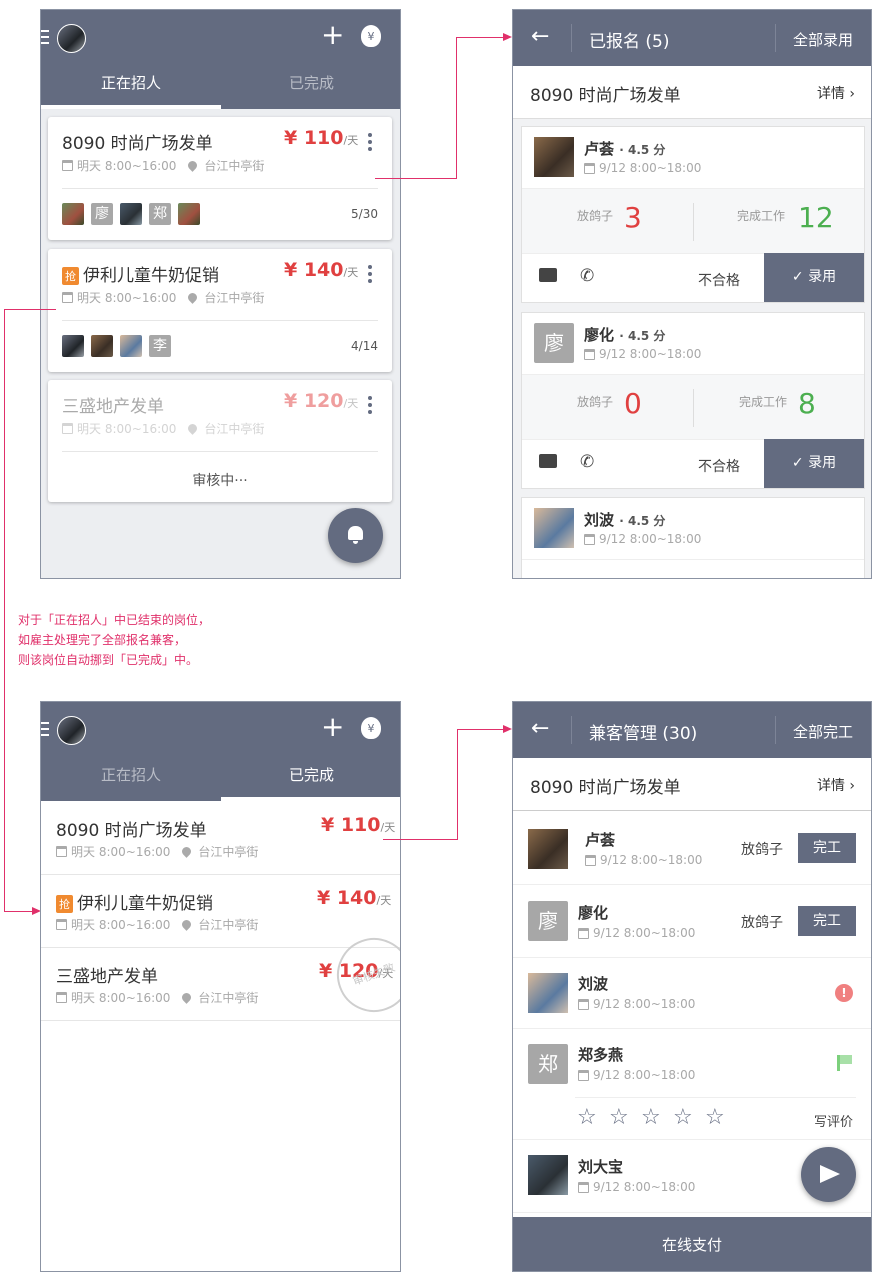 The height and width of the screenshot is (1276, 879). What do you see at coordinates (599, 335) in the screenshot?
I see `applicant-name: 廖化` at bounding box center [599, 335].